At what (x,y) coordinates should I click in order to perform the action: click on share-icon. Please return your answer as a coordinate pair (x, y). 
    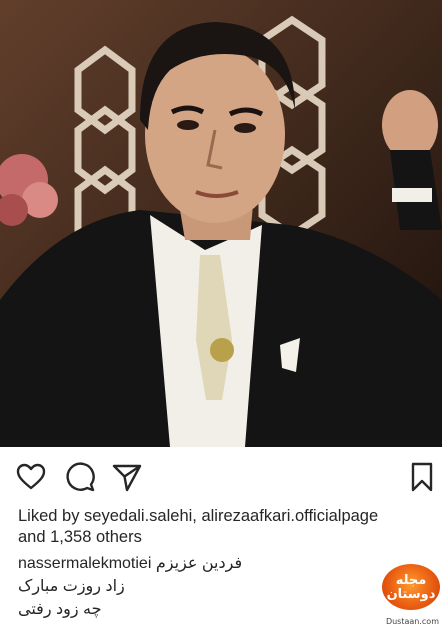
    Looking at the image, I should click on (127, 478).